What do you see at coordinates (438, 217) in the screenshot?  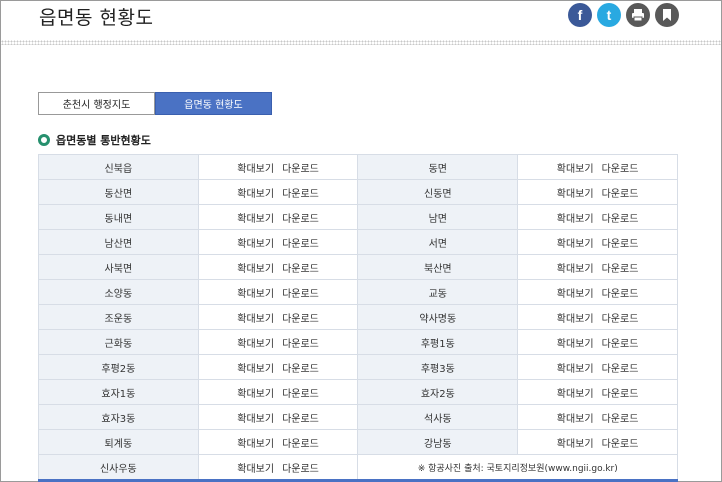 I see `district-name: 남면` at bounding box center [438, 217].